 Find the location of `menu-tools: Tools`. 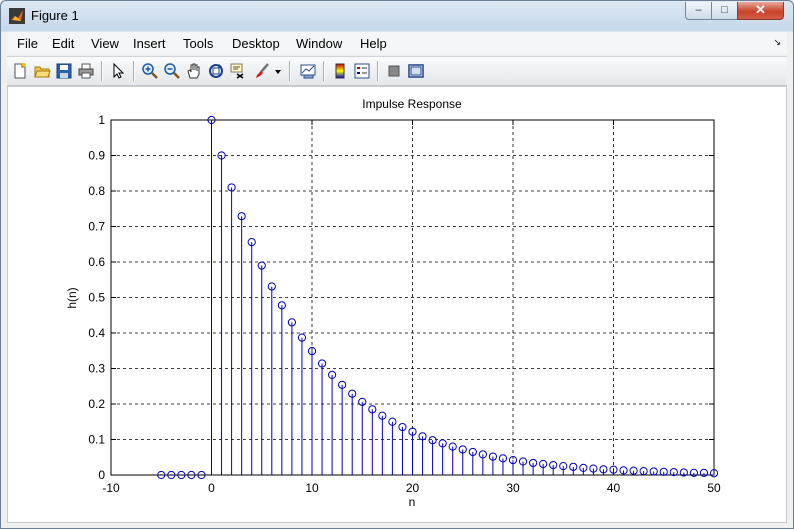

menu-tools: Tools is located at coordinates (198, 43).